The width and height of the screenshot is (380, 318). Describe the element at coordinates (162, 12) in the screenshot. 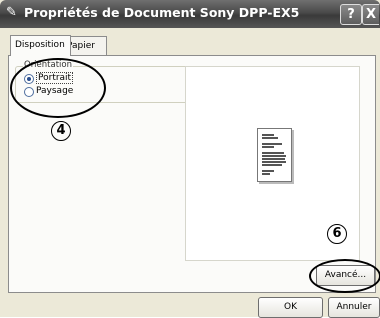

I see `window-title: Propriétés de Document Sony DPP-EX5` at that location.